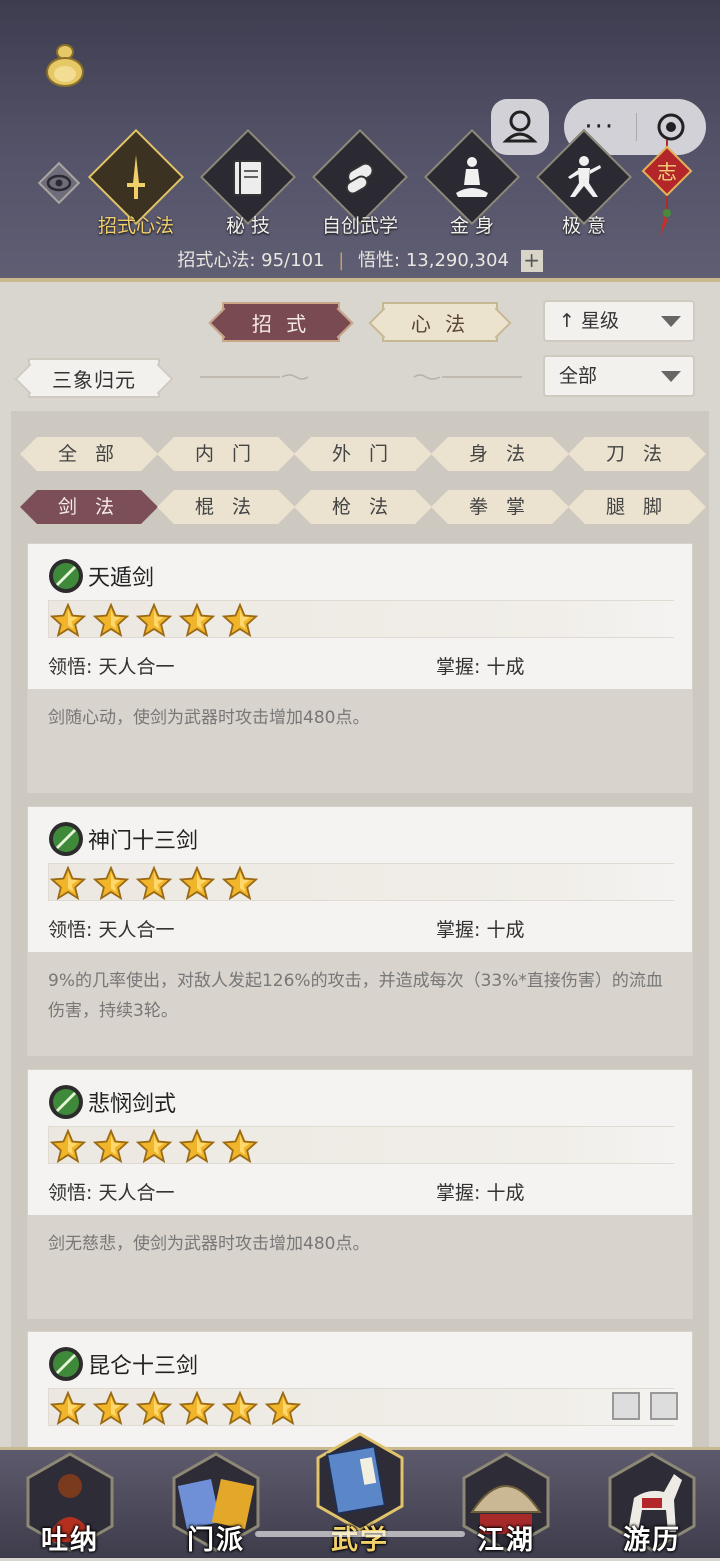 This screenshot has width=720, height=1561. What do you see at coordinates (652, 1504) in the screenshot?
I see `nav-travel: 游历` at bounding box center [652, 1504].